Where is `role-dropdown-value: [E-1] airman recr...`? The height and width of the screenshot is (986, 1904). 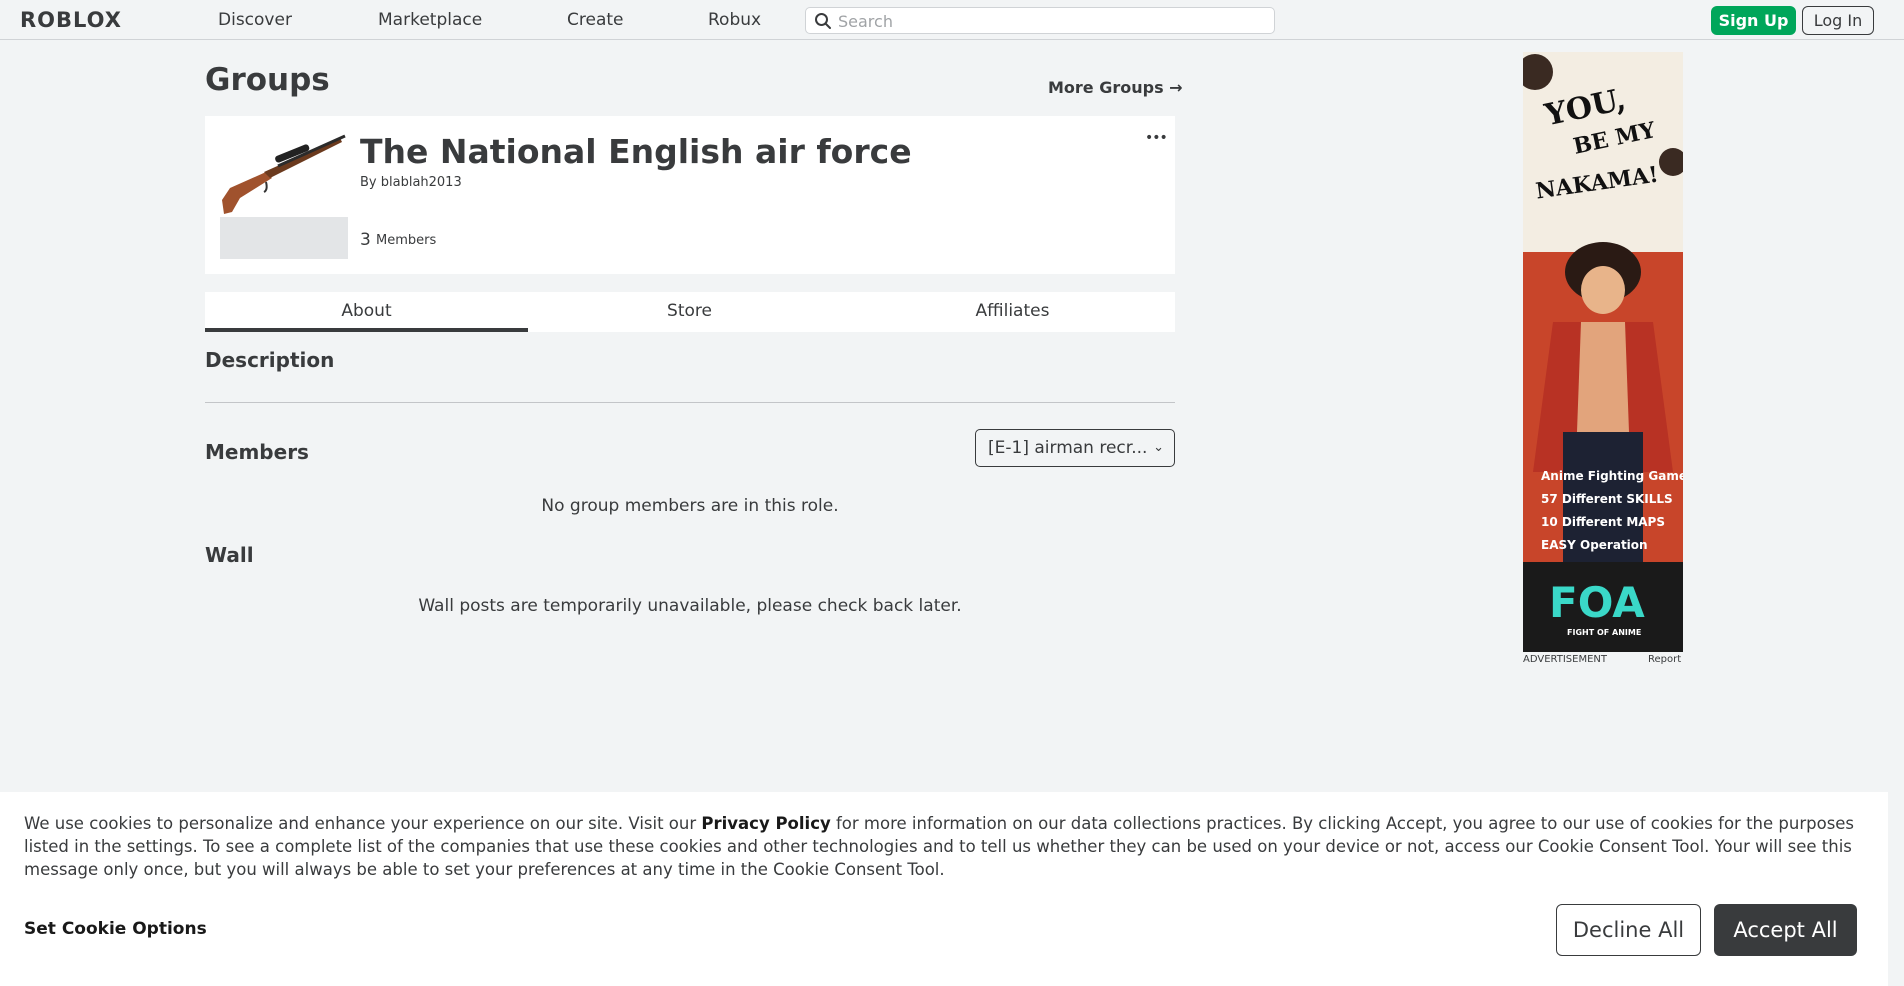 role-dropdown-value: [E-1] airman recr... is located at coordinates (1068, 448).